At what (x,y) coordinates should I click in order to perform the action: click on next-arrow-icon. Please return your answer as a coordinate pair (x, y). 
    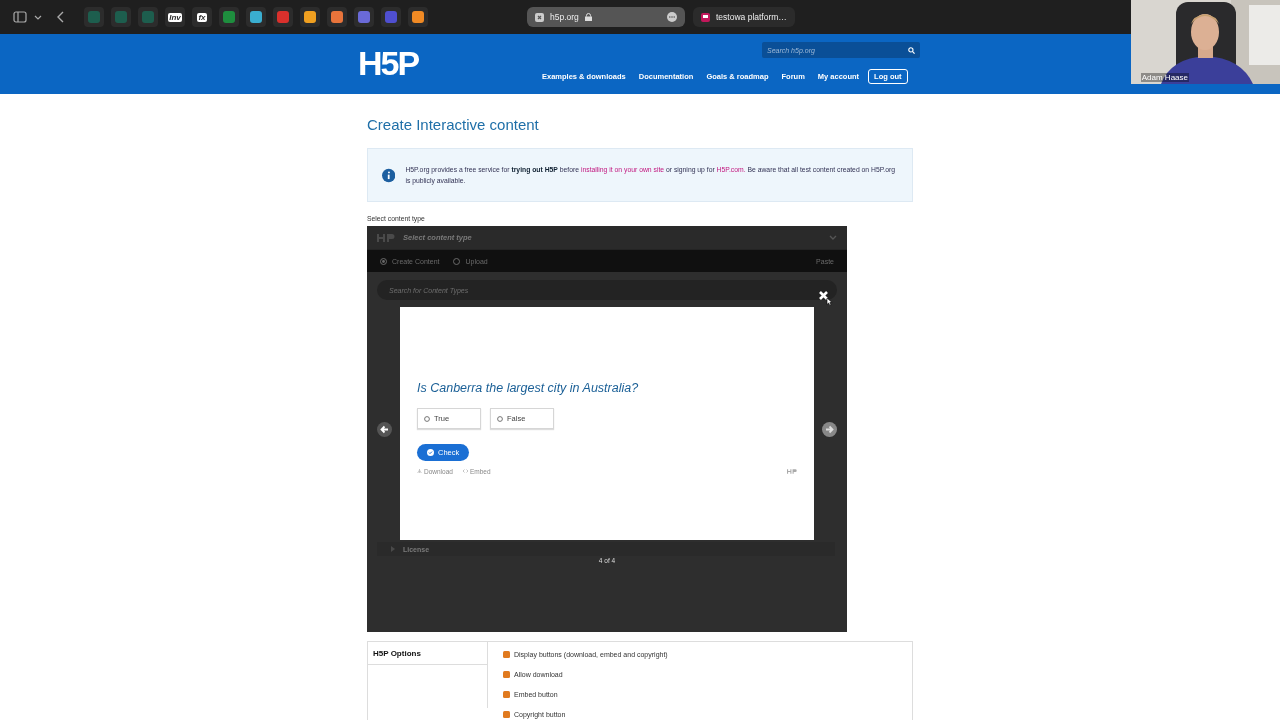
    Looking at the image, I should click on (829, 429).